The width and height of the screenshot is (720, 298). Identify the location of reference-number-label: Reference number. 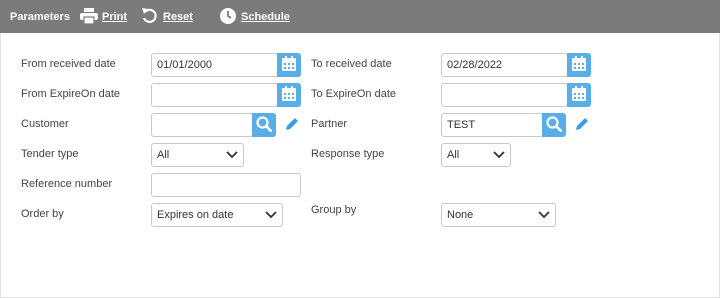
(67, 184).